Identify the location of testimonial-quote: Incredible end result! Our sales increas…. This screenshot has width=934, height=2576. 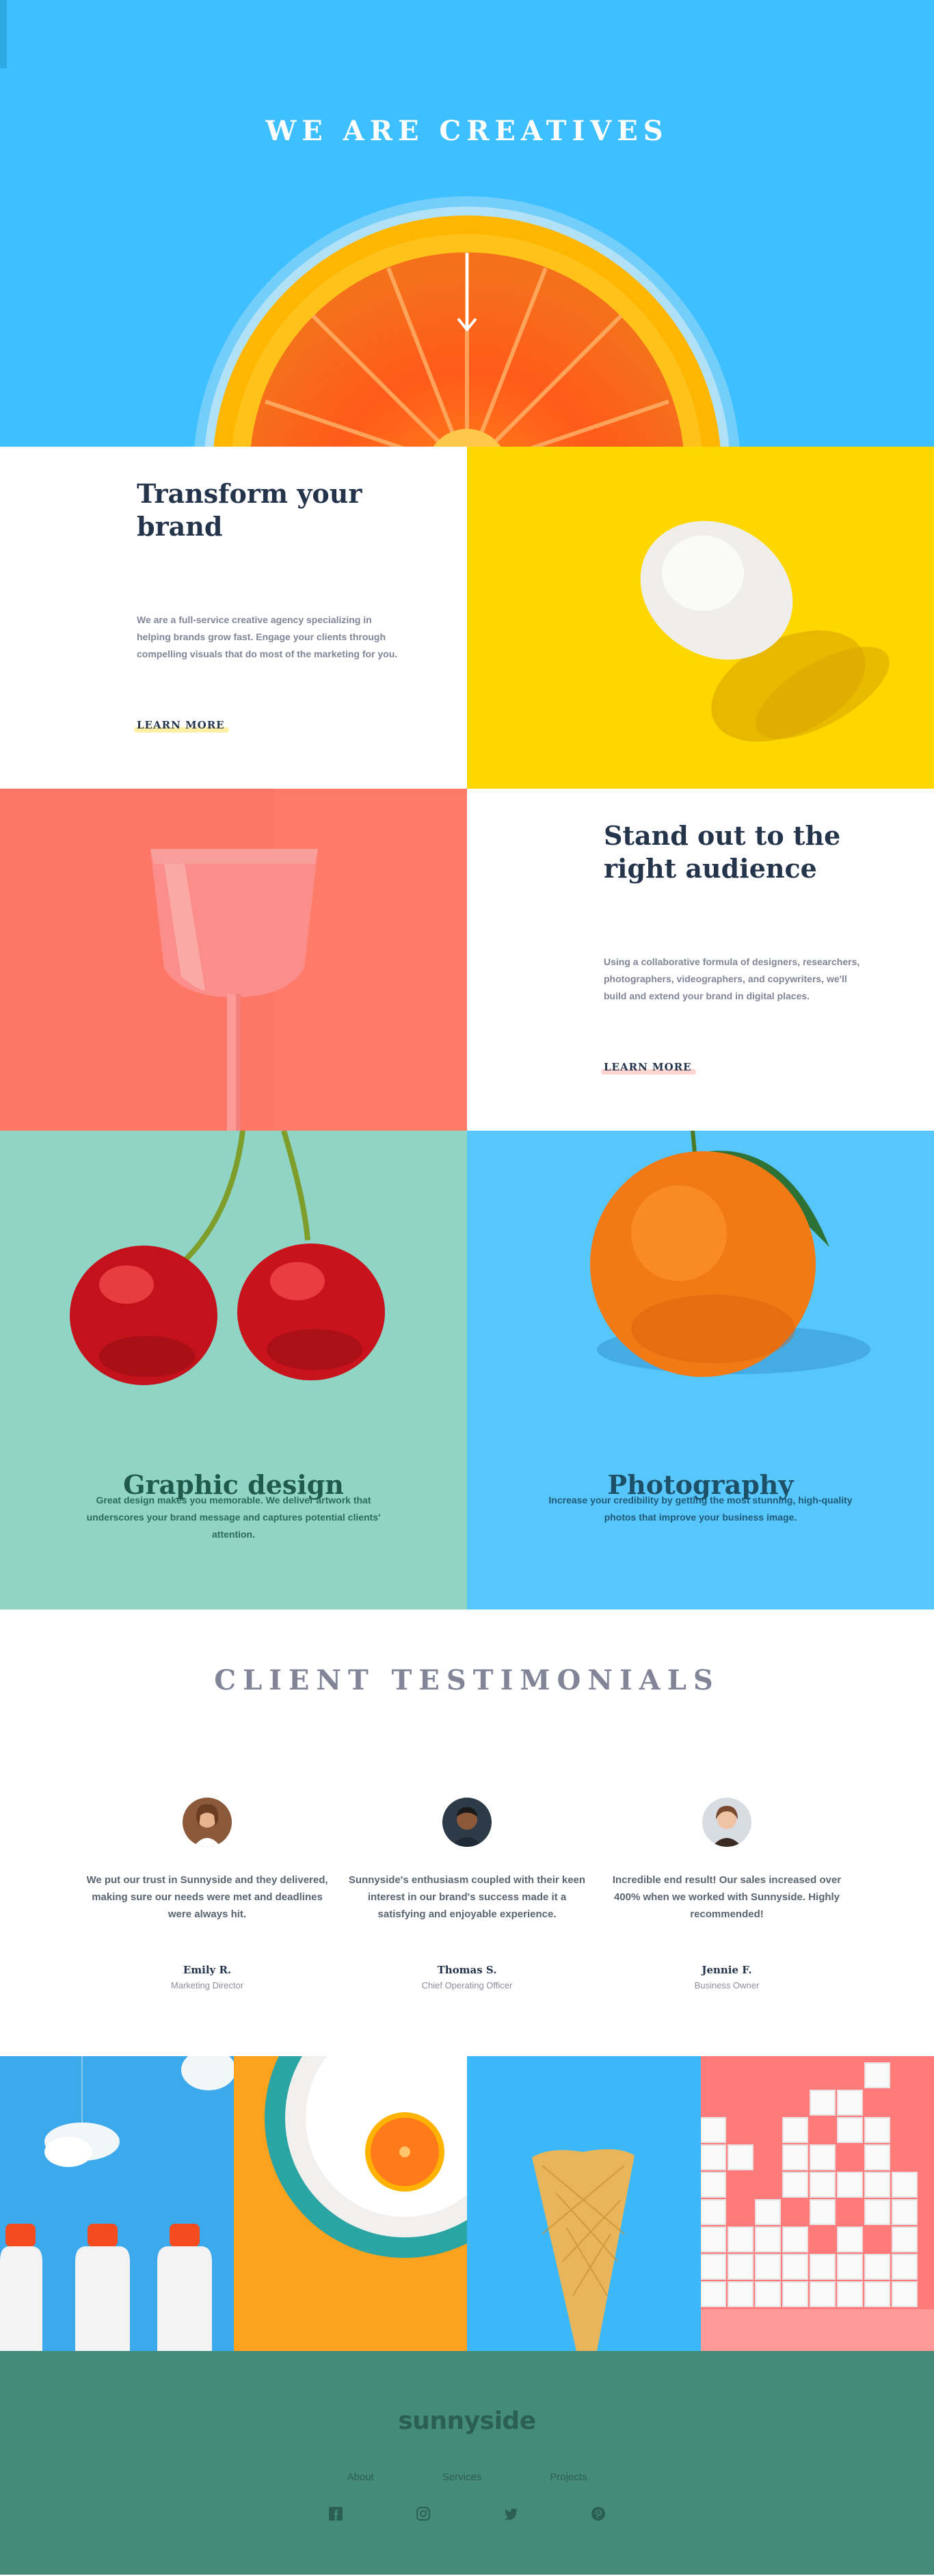
(727, 1897).